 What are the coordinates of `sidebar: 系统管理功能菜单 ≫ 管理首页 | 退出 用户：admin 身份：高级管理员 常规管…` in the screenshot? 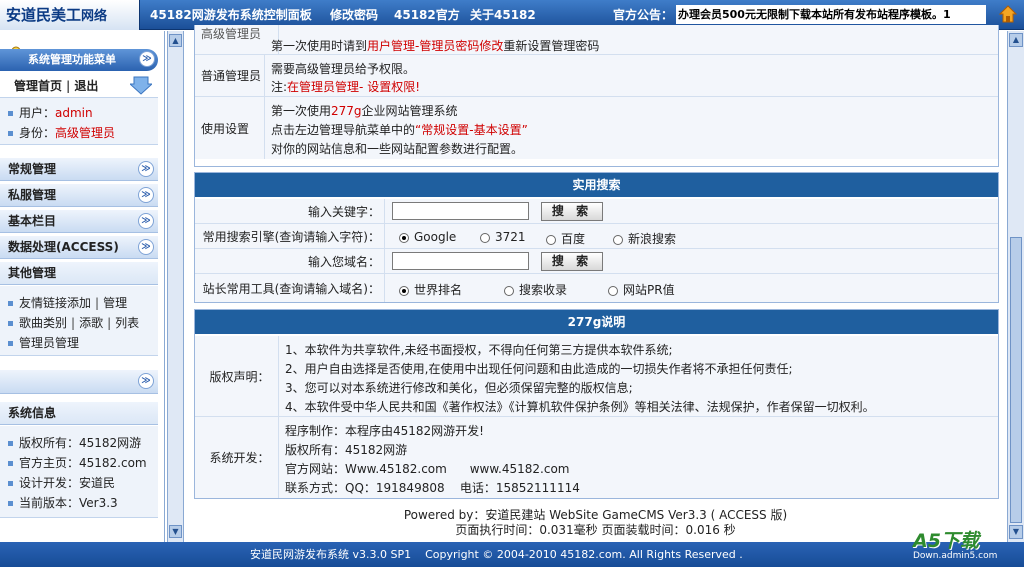 It's located at (82, 286).